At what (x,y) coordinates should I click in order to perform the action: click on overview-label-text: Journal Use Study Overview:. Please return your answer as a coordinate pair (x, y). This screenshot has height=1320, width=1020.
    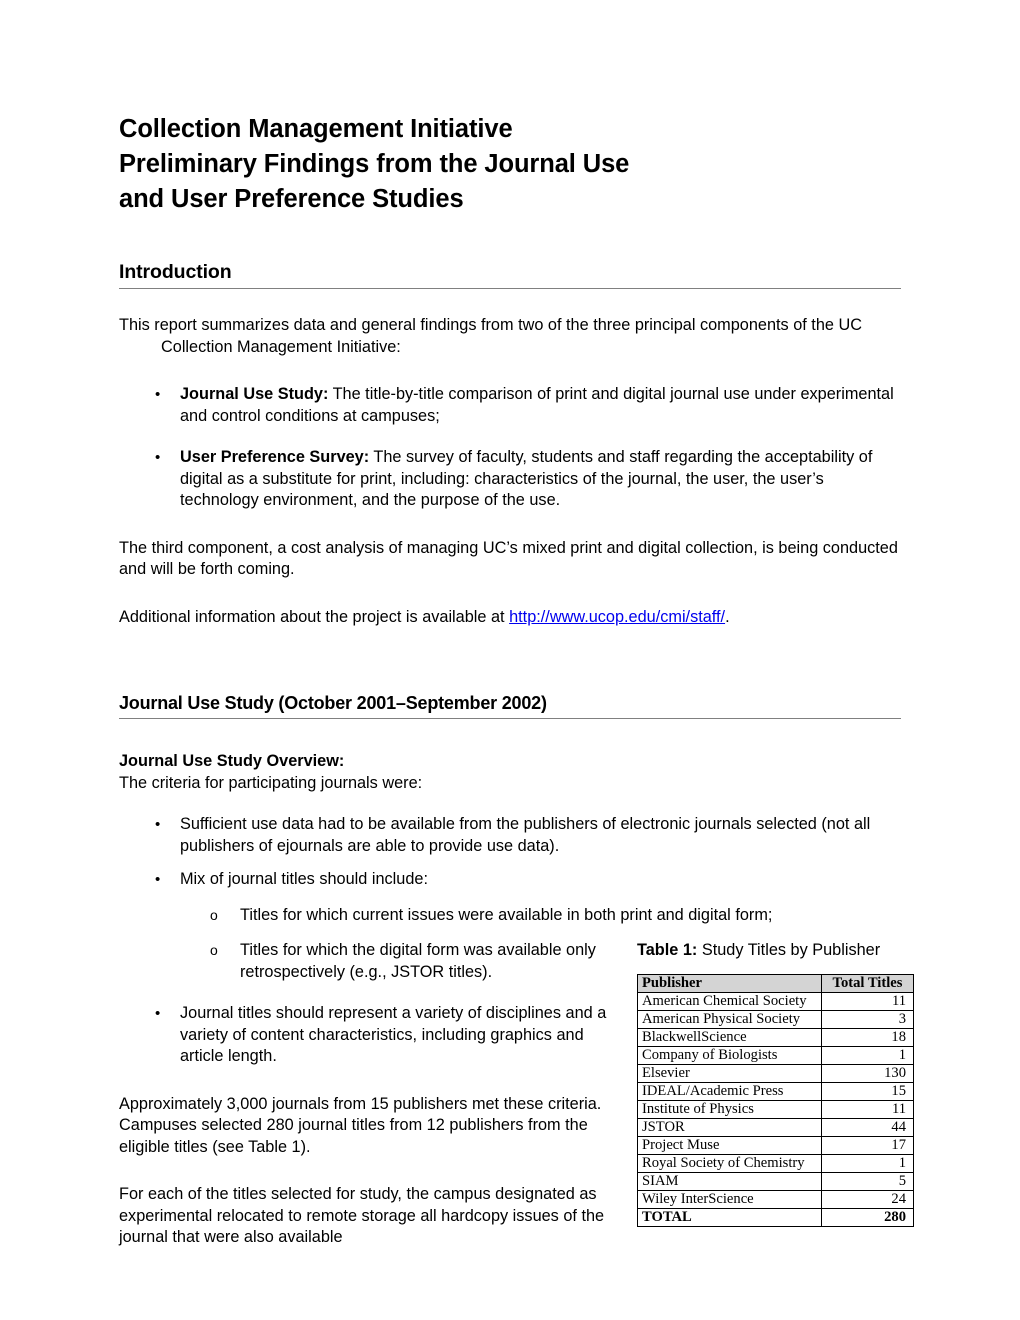
    Looking at the image, I should click on (232, 761).